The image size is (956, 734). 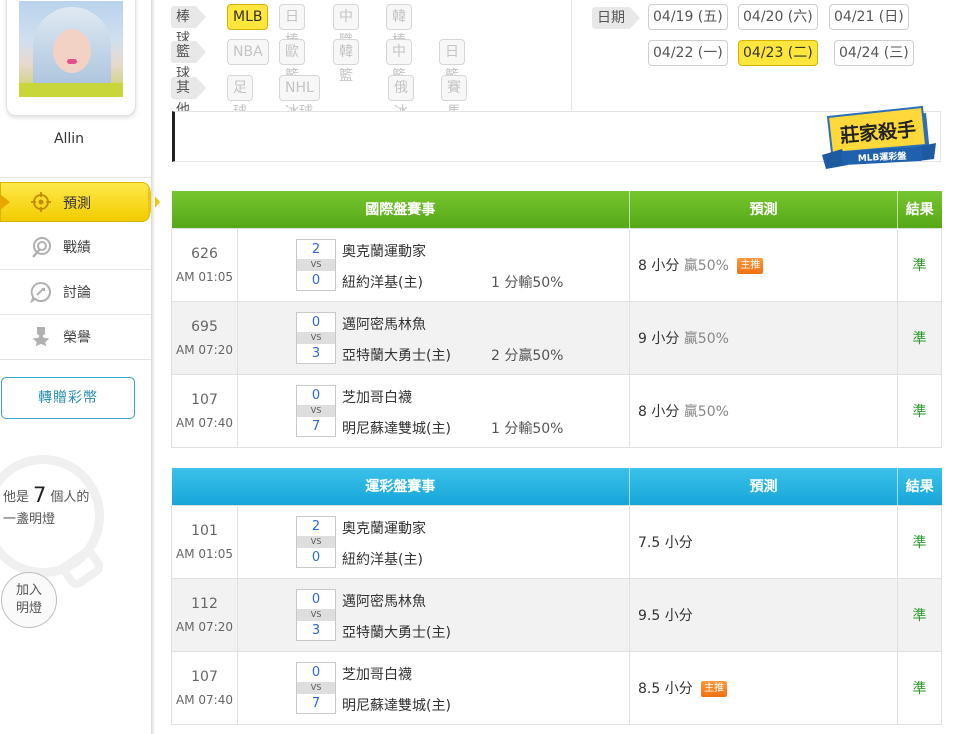 I want to click on game-id: 107, so click(x=204, y=676).